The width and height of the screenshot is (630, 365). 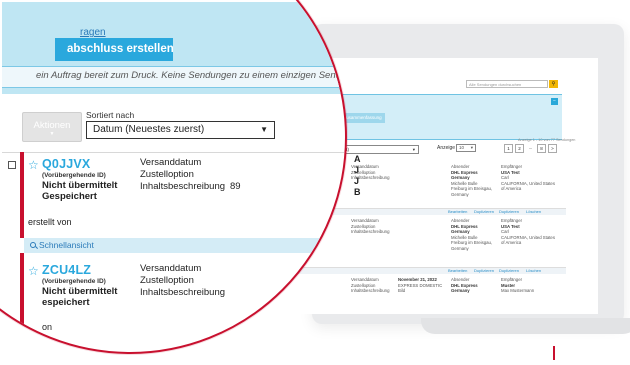 What do you see at coordinates (357, 159) in the screenshot?
I see `truncated-letter: A` at bounding box center [357, 159].